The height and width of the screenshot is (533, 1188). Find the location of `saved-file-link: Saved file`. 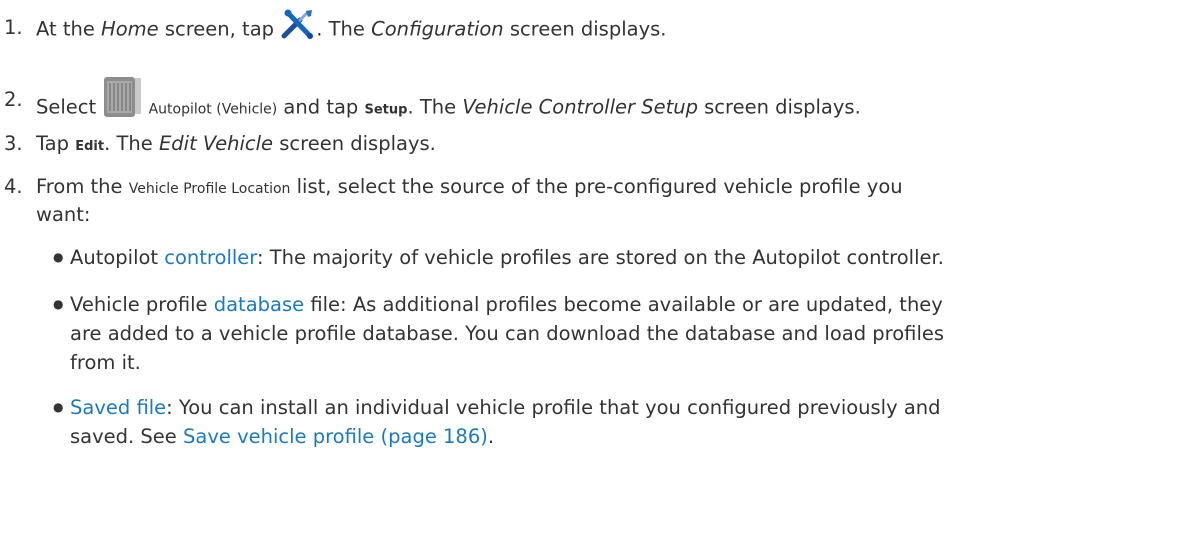

saved-file-link: Saved file is located at coordinates (118, 407).